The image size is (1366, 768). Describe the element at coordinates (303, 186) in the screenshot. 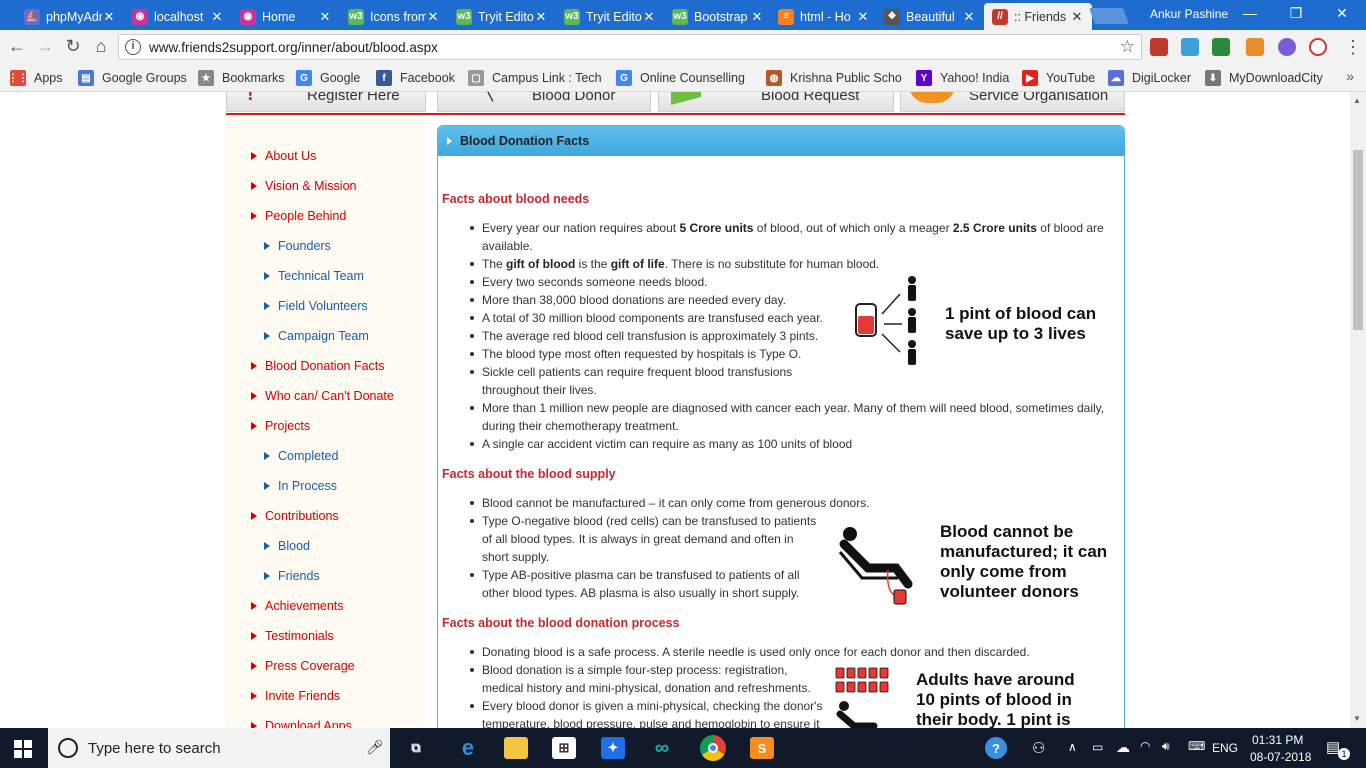

I see `sidebar-item: Vision & Mission` at that location.